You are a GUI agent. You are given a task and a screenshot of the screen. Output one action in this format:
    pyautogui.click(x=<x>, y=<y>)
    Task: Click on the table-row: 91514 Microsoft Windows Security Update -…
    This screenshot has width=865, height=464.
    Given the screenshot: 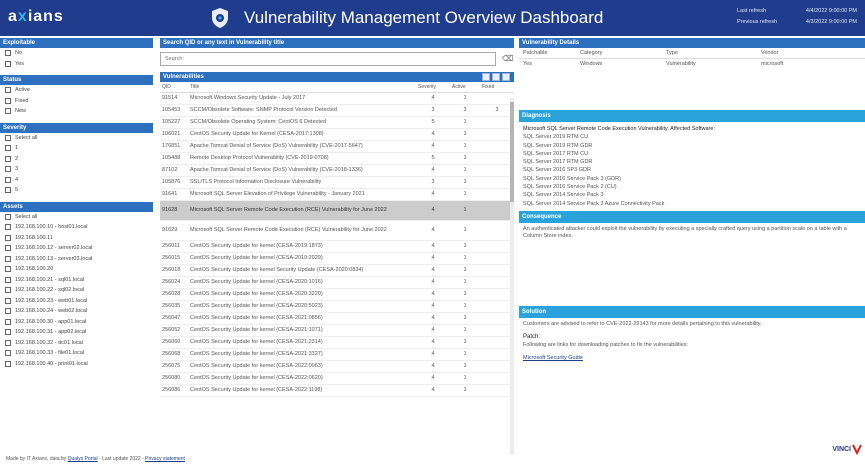 What is the action you would take?
    pyautogui.click(x=337, y=98)
    